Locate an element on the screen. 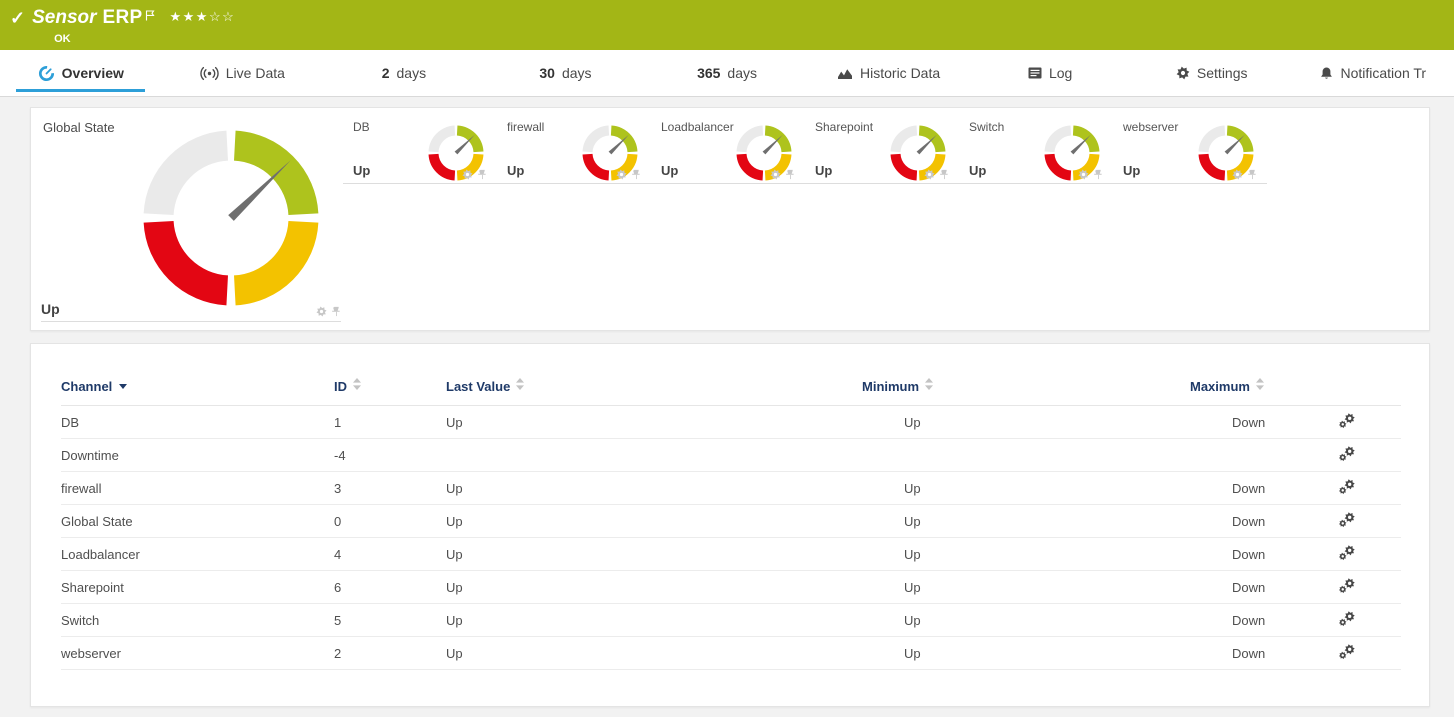 Image resolution: width=1454 pixels, height=717 pixels. table-row-webserver: webserver 2 Up Up Down is located at coordinates (731, 653).